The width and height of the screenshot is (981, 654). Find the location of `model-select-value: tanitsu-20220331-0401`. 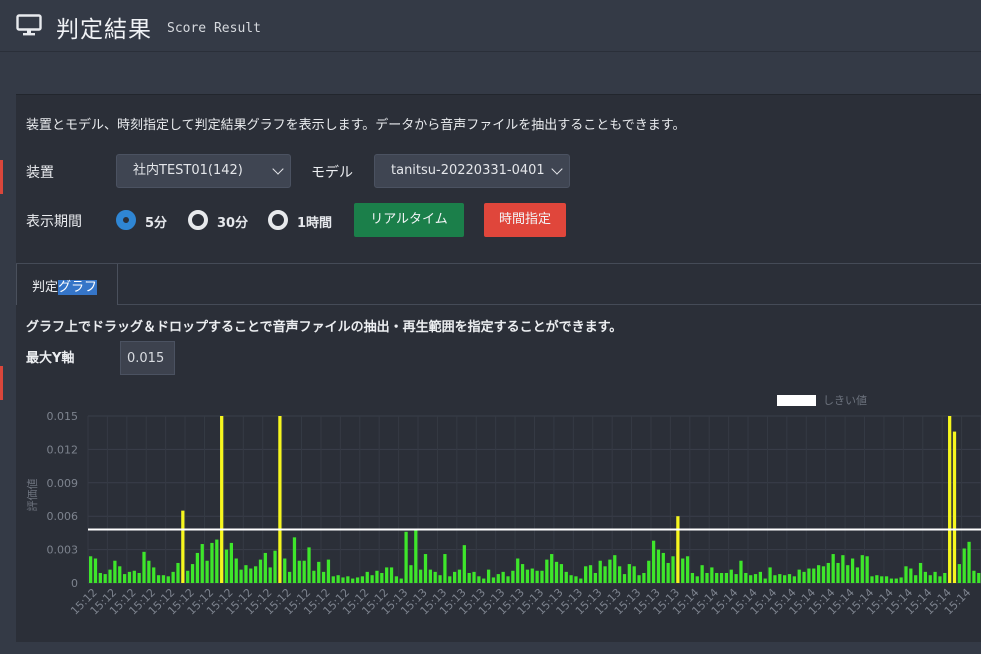

model-select-value: tanitsu-20220331-0401 is located at coordinates (468, 170).